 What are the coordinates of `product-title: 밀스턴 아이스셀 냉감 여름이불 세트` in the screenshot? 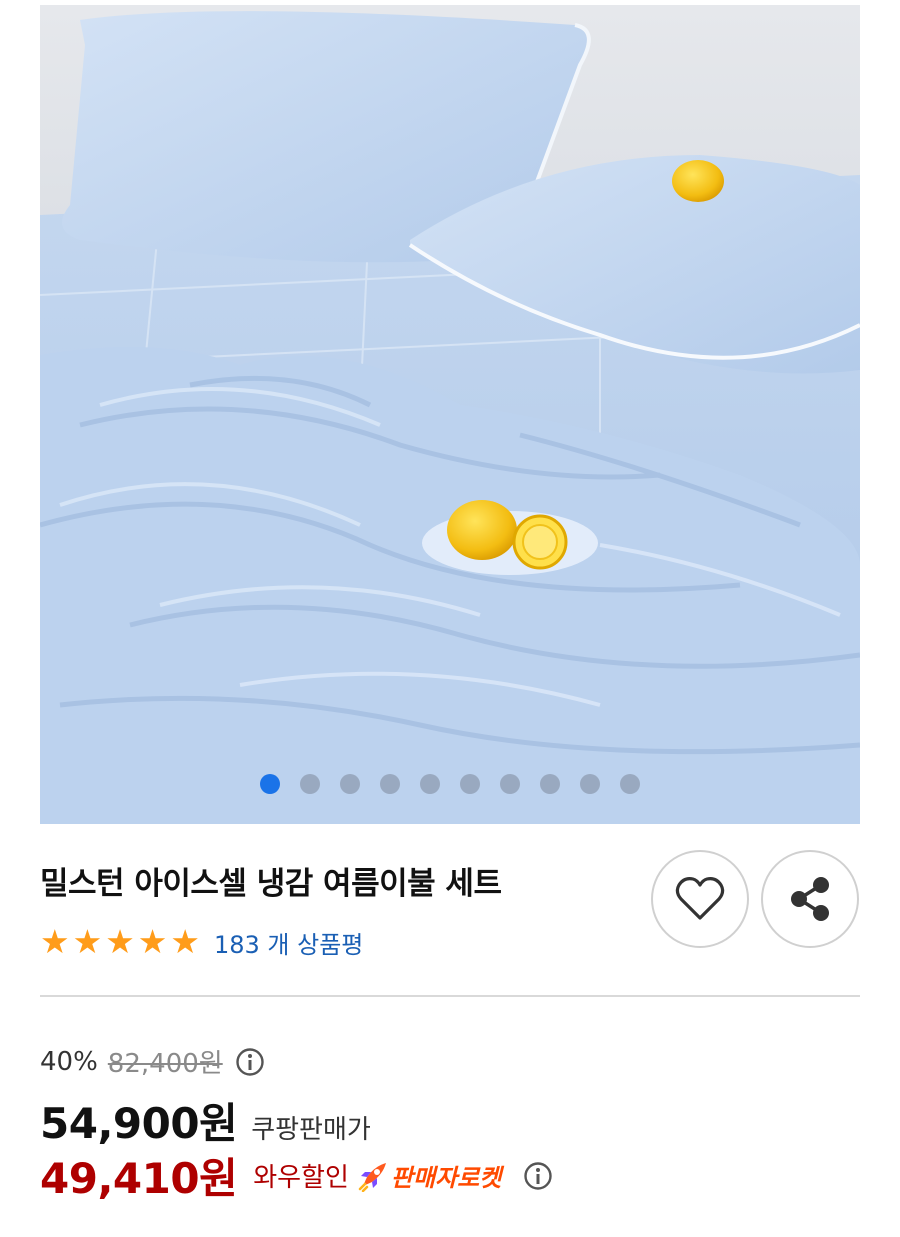 It's located at (271, 884).